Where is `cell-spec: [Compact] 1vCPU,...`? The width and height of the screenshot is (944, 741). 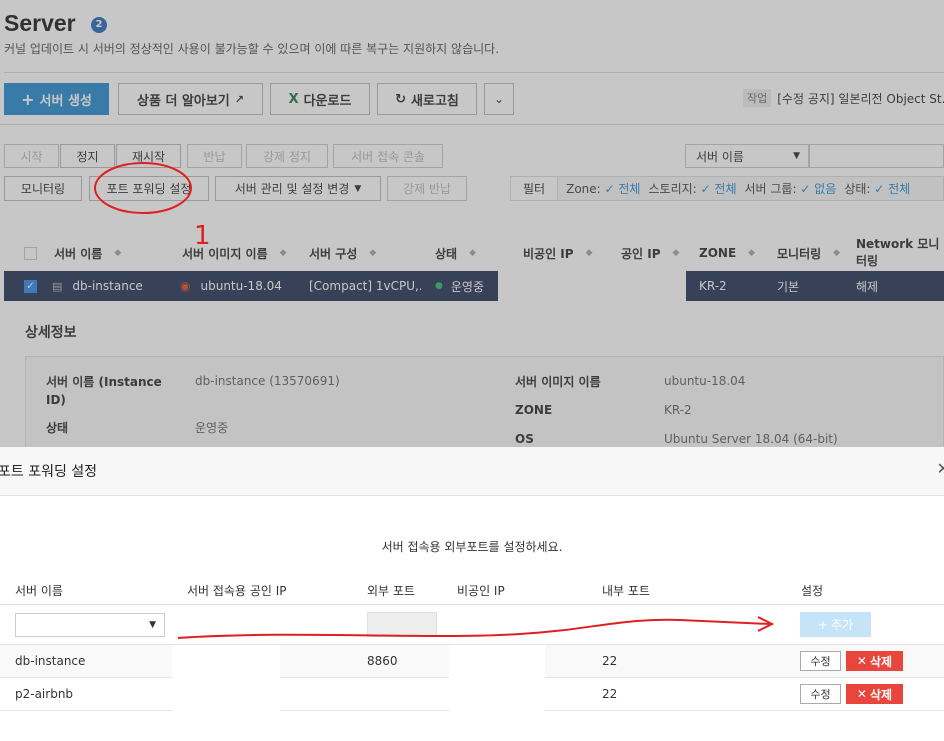
cell-spec: [Compact] 1vCPU,... is located at coordinates (365, 286).